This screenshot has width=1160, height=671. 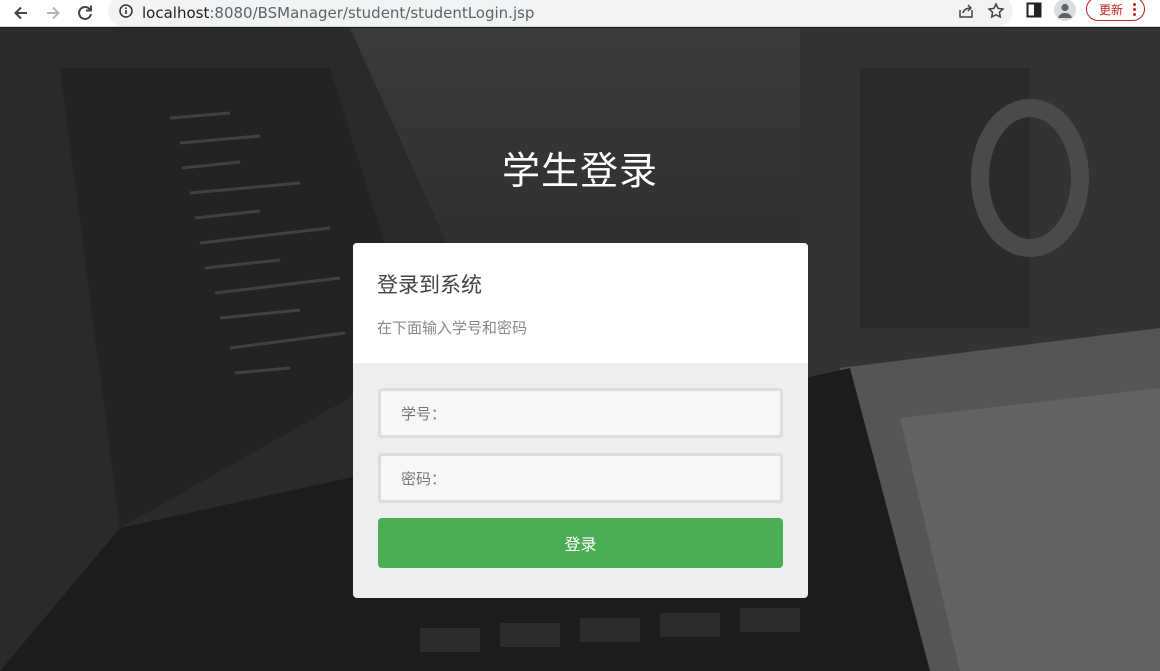 What do you see at coordinates (424, 413) in the screenshot?
I see `student-id-label: 学号：` at bounding box center [424, 413].